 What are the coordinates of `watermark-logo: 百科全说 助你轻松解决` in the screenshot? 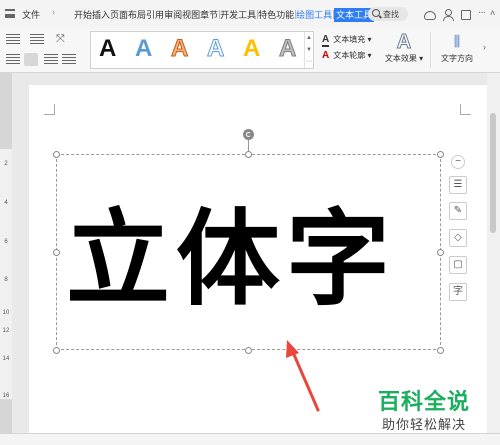 It's located at (437, 412).